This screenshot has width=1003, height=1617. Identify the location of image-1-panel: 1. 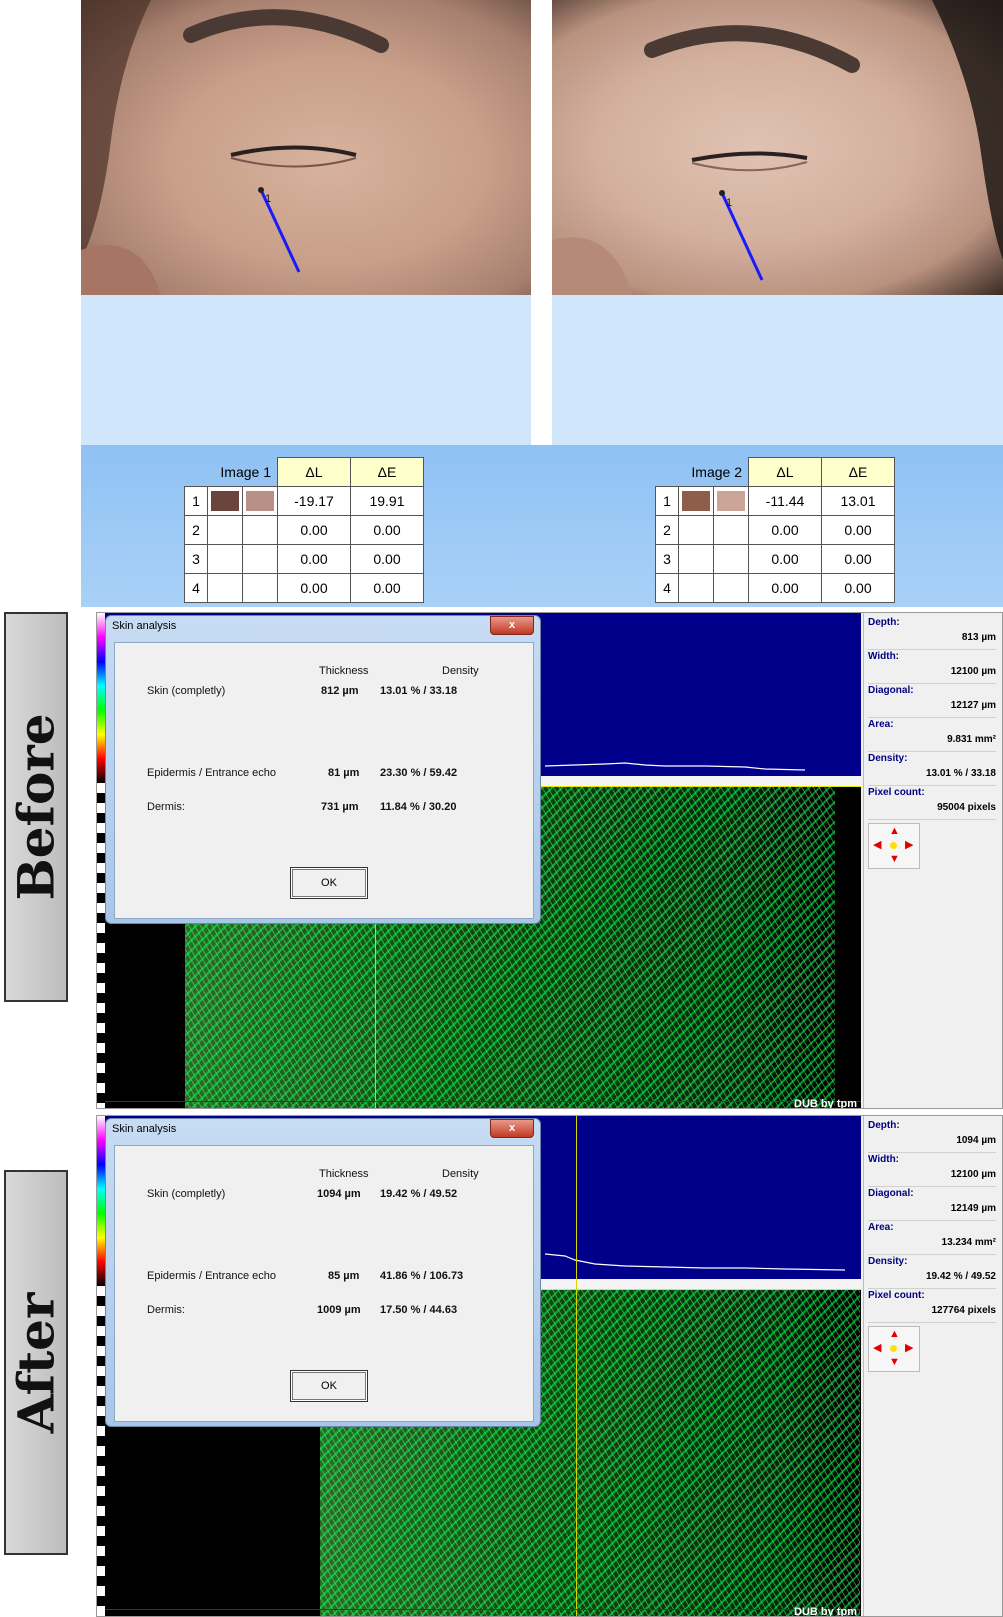
(306, 222).